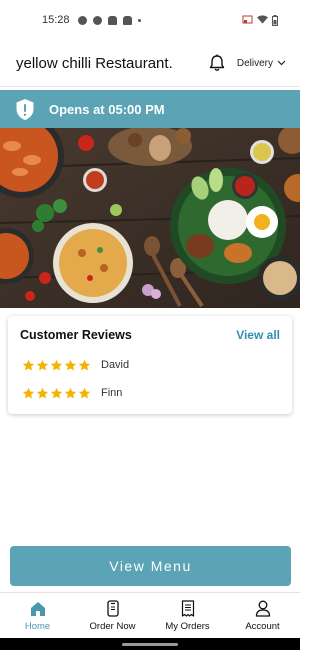 Image resolution: width=320 pixels, height=650 pixels. Describe the element at coordinates (247, 19) in the screenshot. I see `cast-icon` at that location.